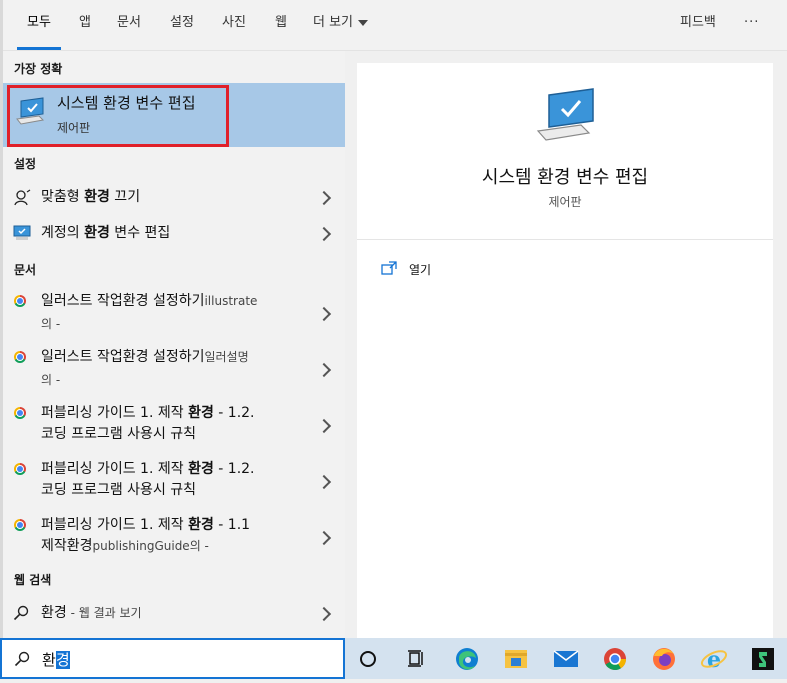 The width and height of the screenshot is (787, 683). What do you see at coordinates (145, 357) in the screenshot?
I see `document-title: 일러스트 작업환경 설정하기일러설명` at bounding box center [145, 357].